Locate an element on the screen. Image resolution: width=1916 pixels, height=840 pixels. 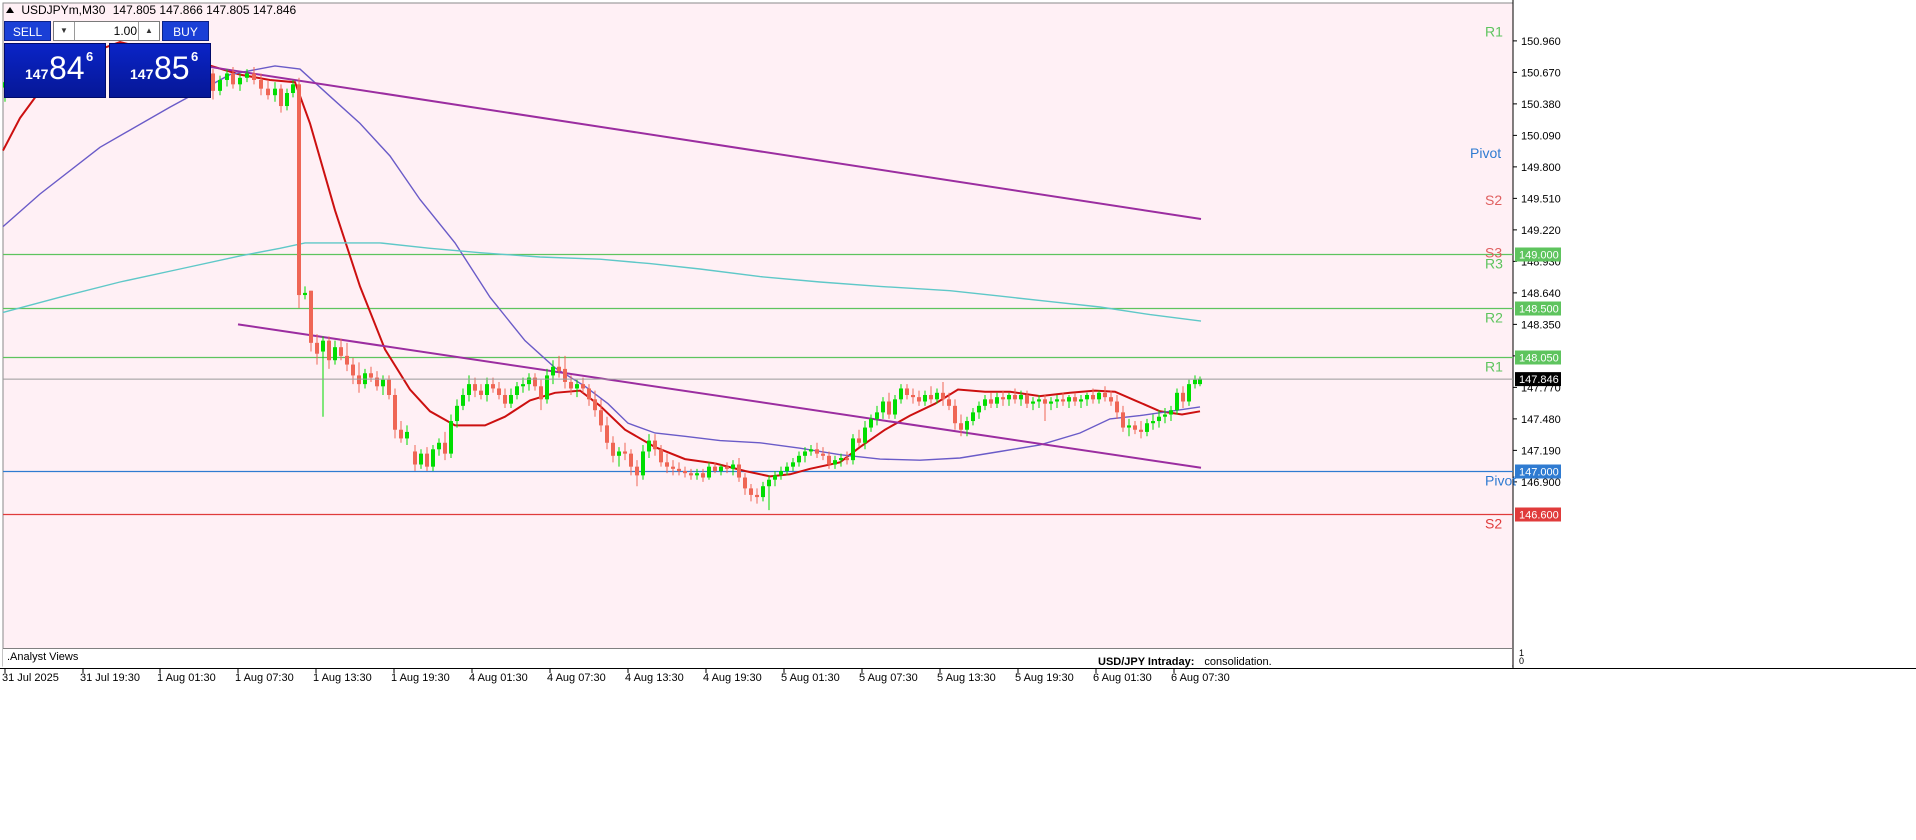
lot-size-value: 1.00 is located at coordinates (106, 31).